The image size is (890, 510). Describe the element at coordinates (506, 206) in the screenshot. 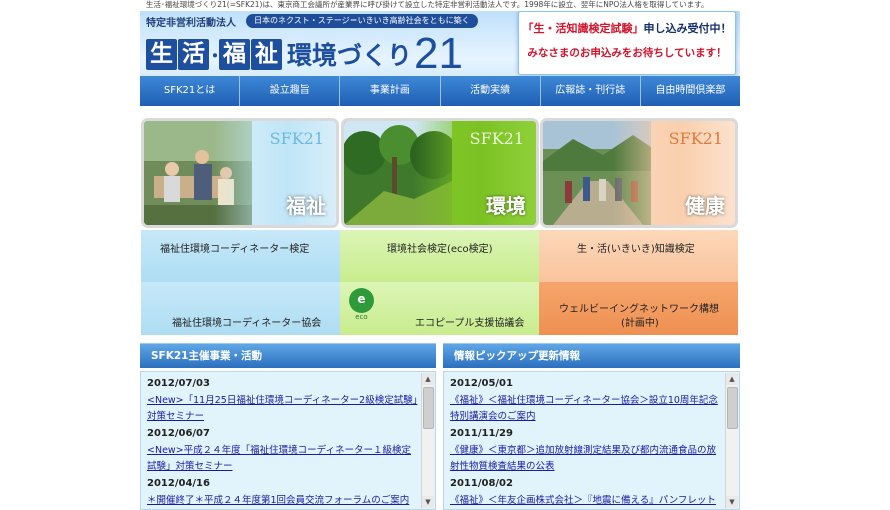

I see `tile-label: 環境` at that location.